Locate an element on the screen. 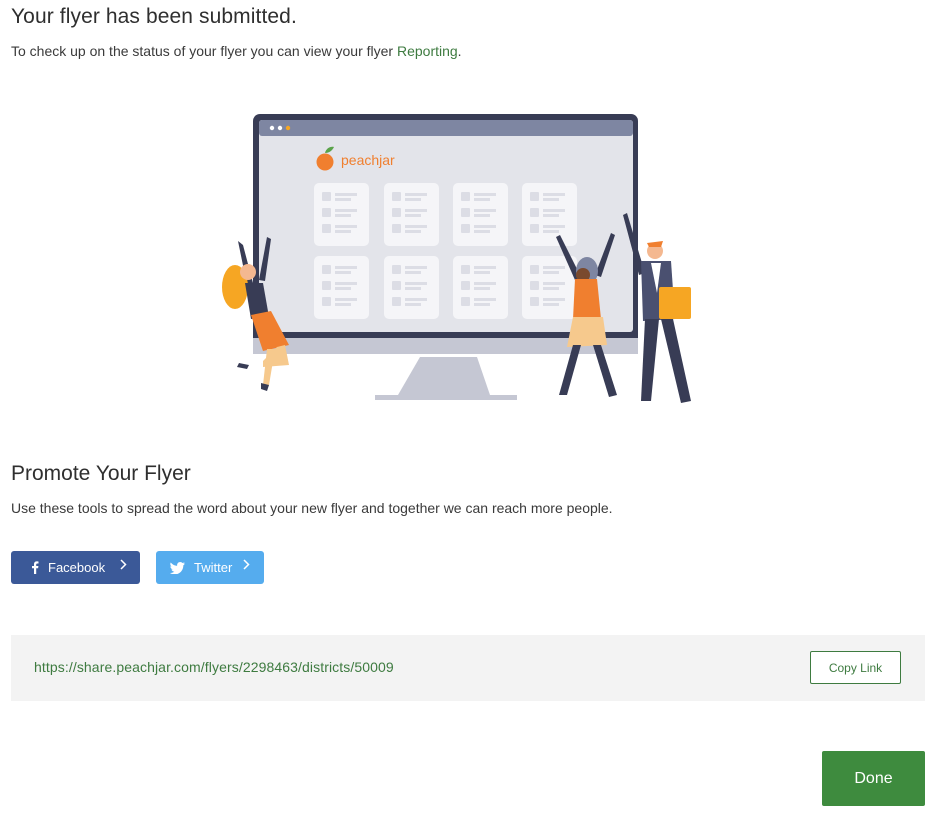 The image size is (942, 832). twitter-icon is located at coordinates (177, 567).